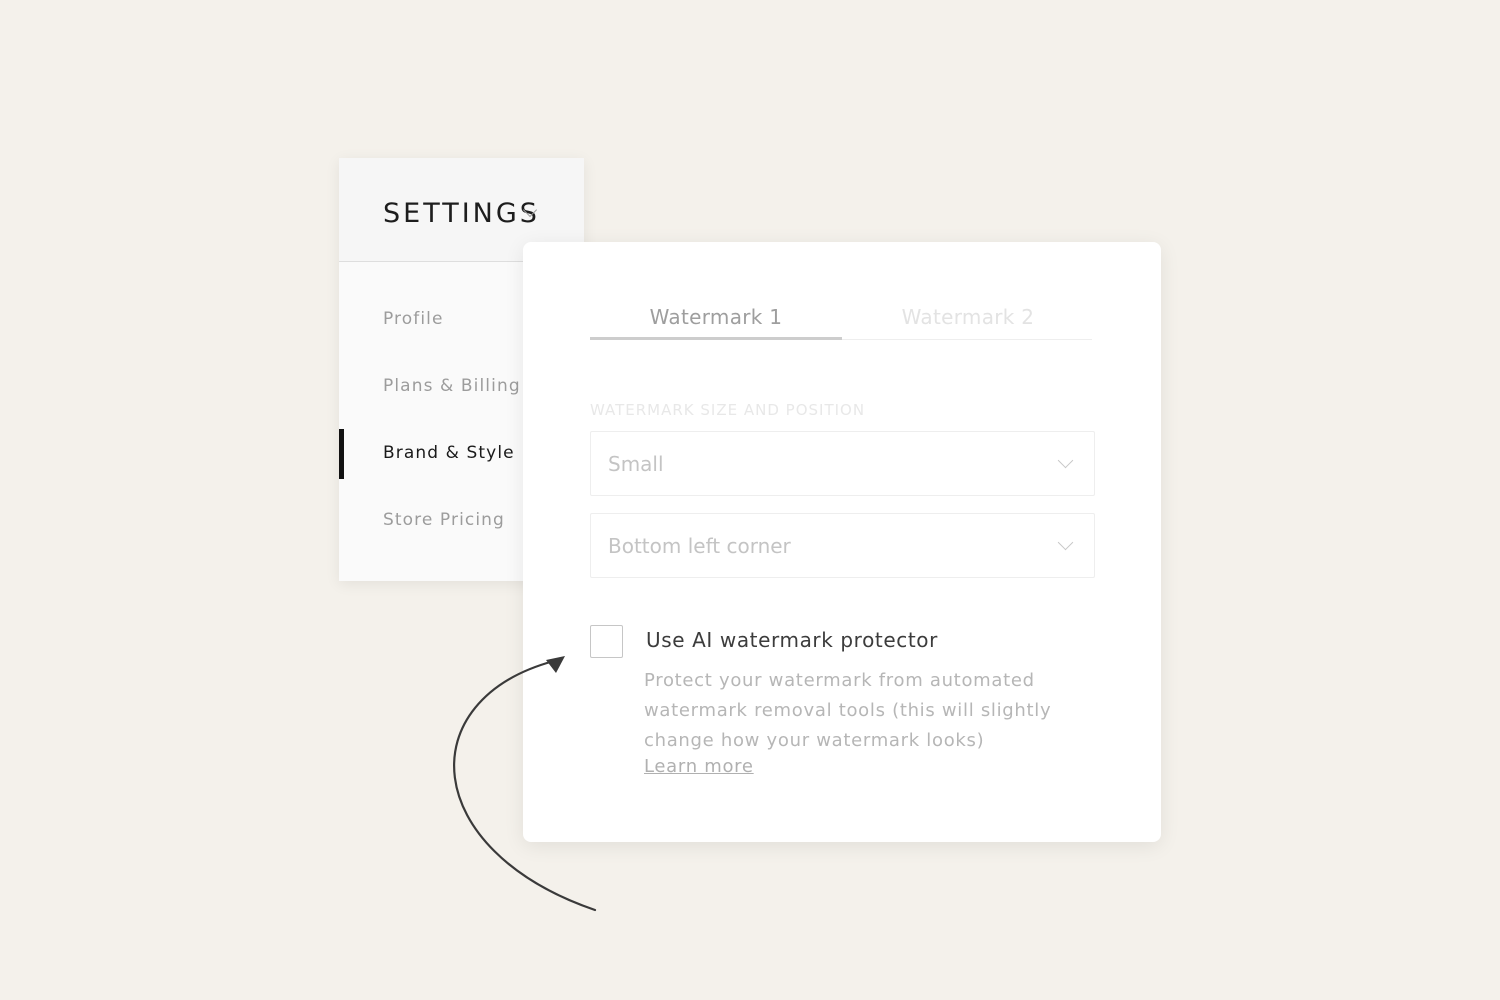 The height and width of the screenshot is (1000, 1500). I want to click on ai-protector-checkbox, so click(606, 641).